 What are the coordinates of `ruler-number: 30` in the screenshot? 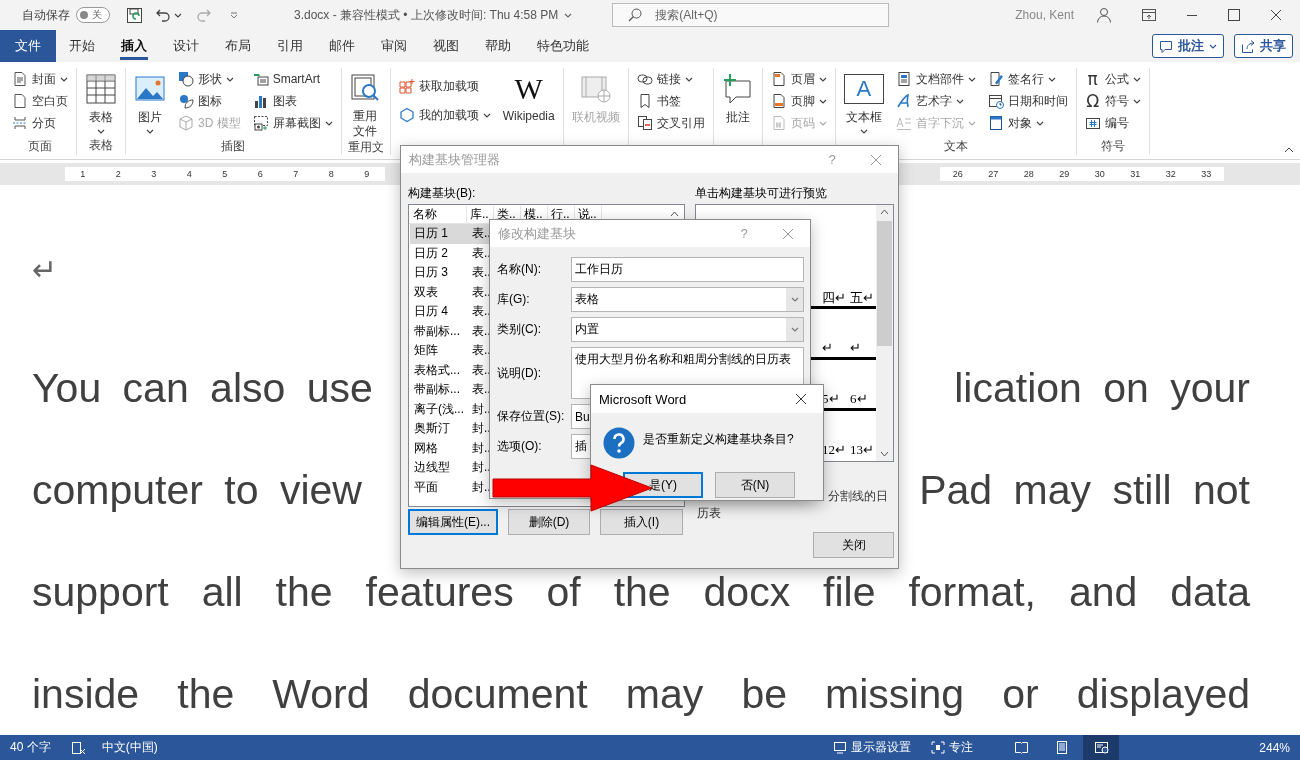 It's located at (1099, 174).